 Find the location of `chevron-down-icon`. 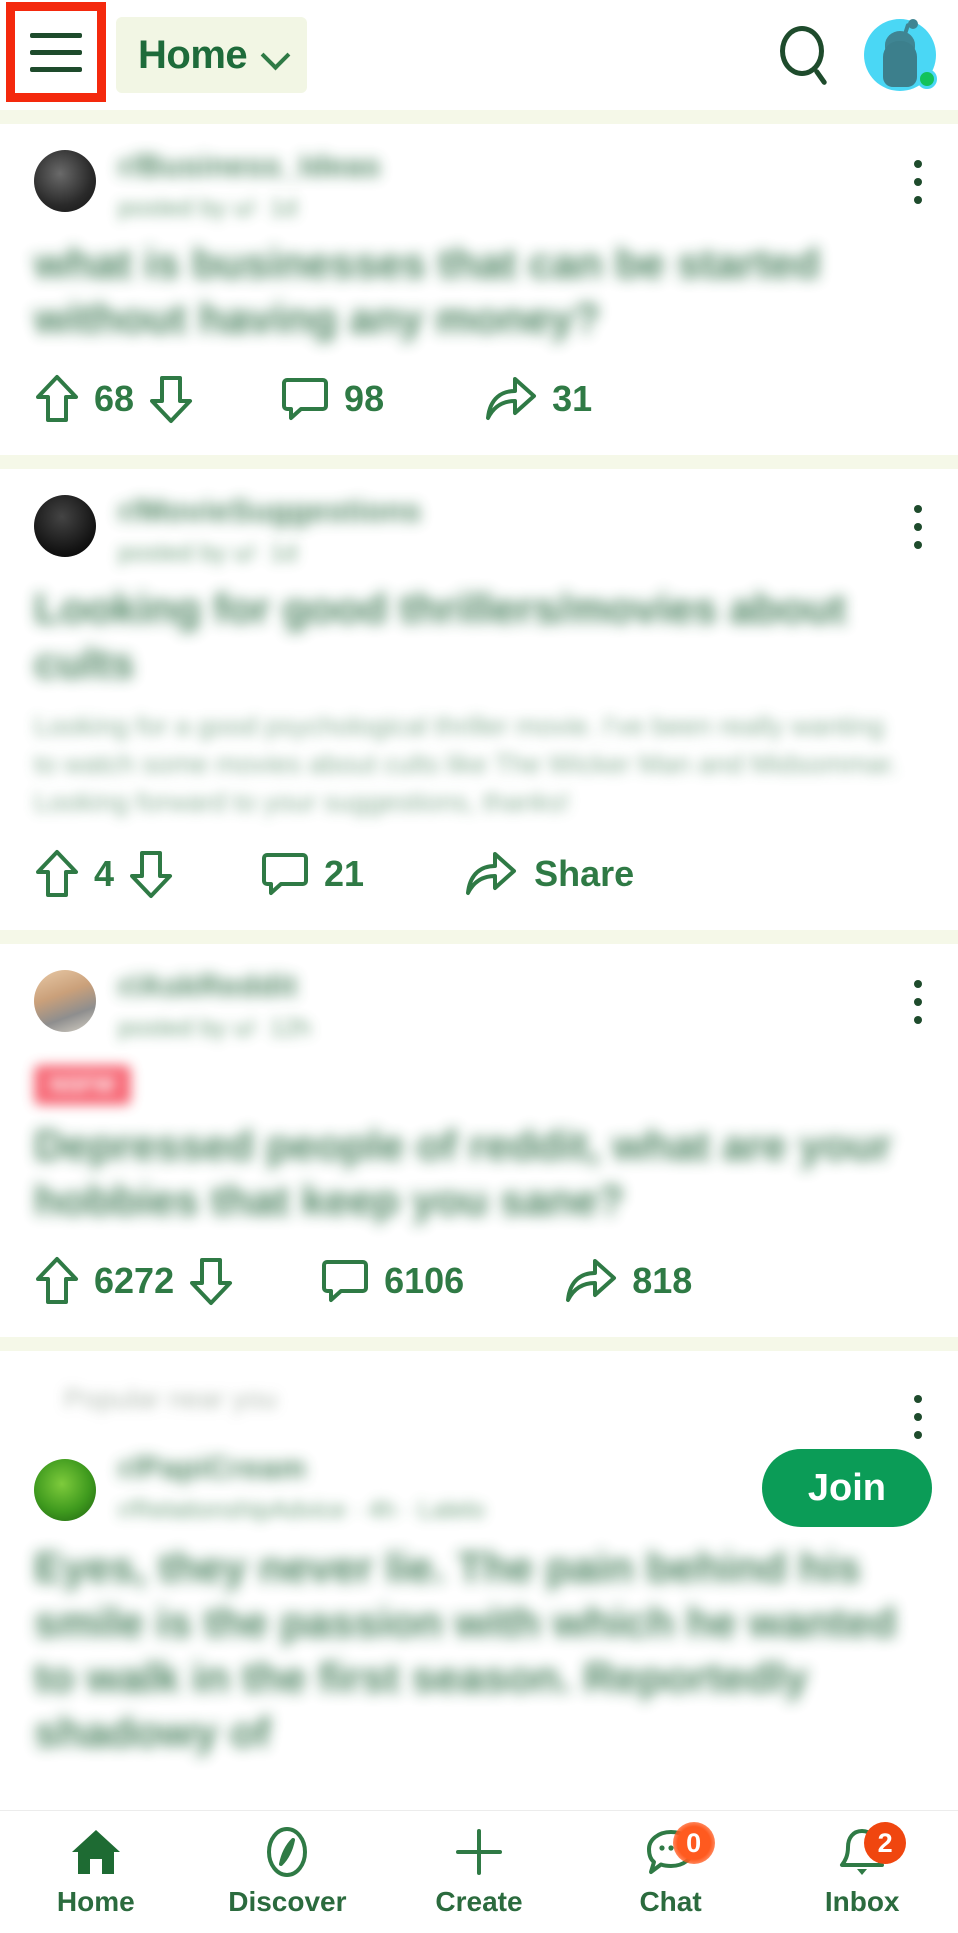

chevron-down-icon is located at coordinates (275, 55).